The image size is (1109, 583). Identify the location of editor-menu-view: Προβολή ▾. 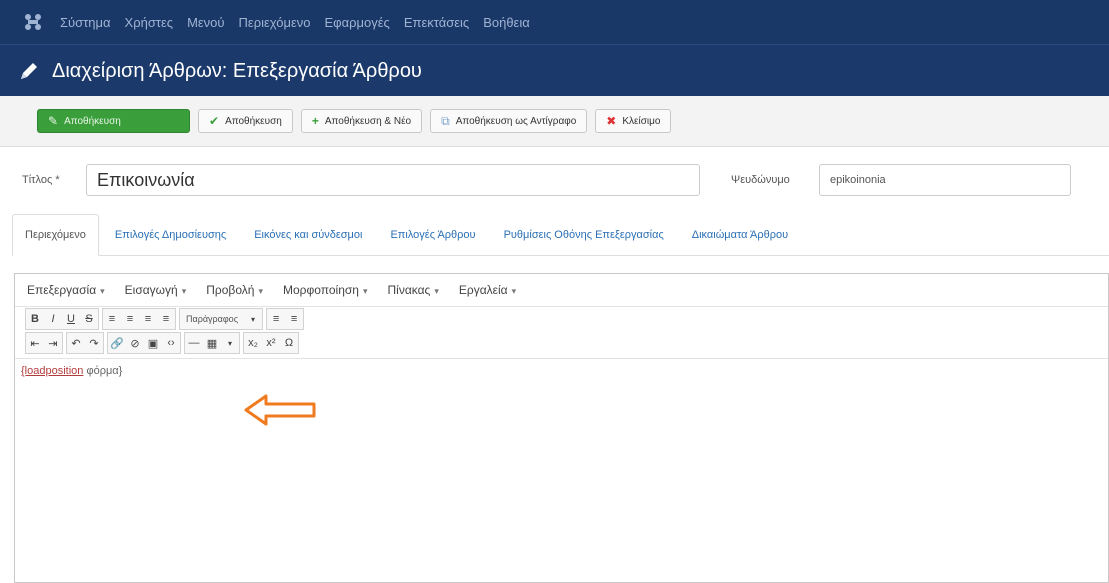
(234, 290).